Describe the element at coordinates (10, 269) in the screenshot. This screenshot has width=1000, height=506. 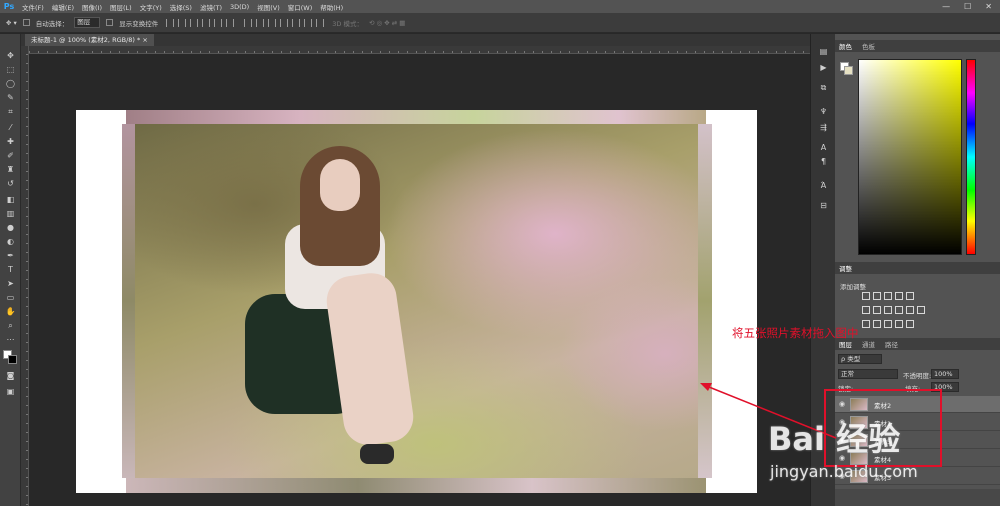
I see `type-tool-icon: T` at that location.